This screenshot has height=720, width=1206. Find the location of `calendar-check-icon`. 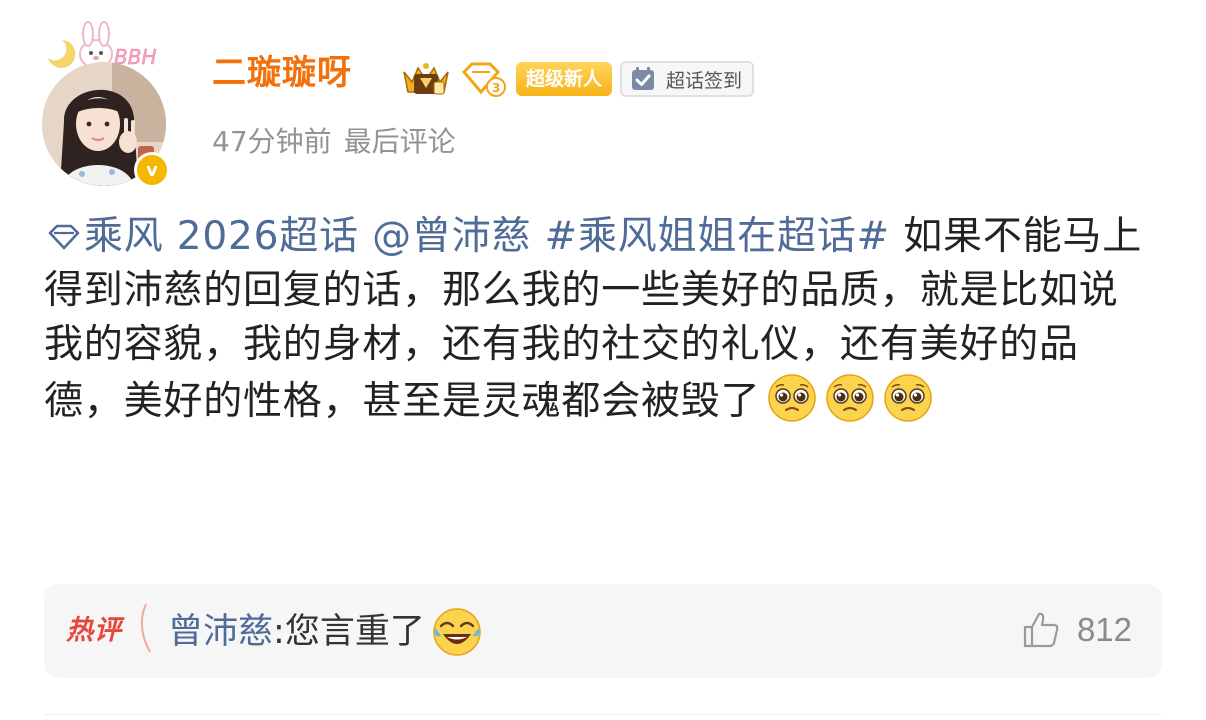

calendar-check-icon is located at coordinates (643, 78).